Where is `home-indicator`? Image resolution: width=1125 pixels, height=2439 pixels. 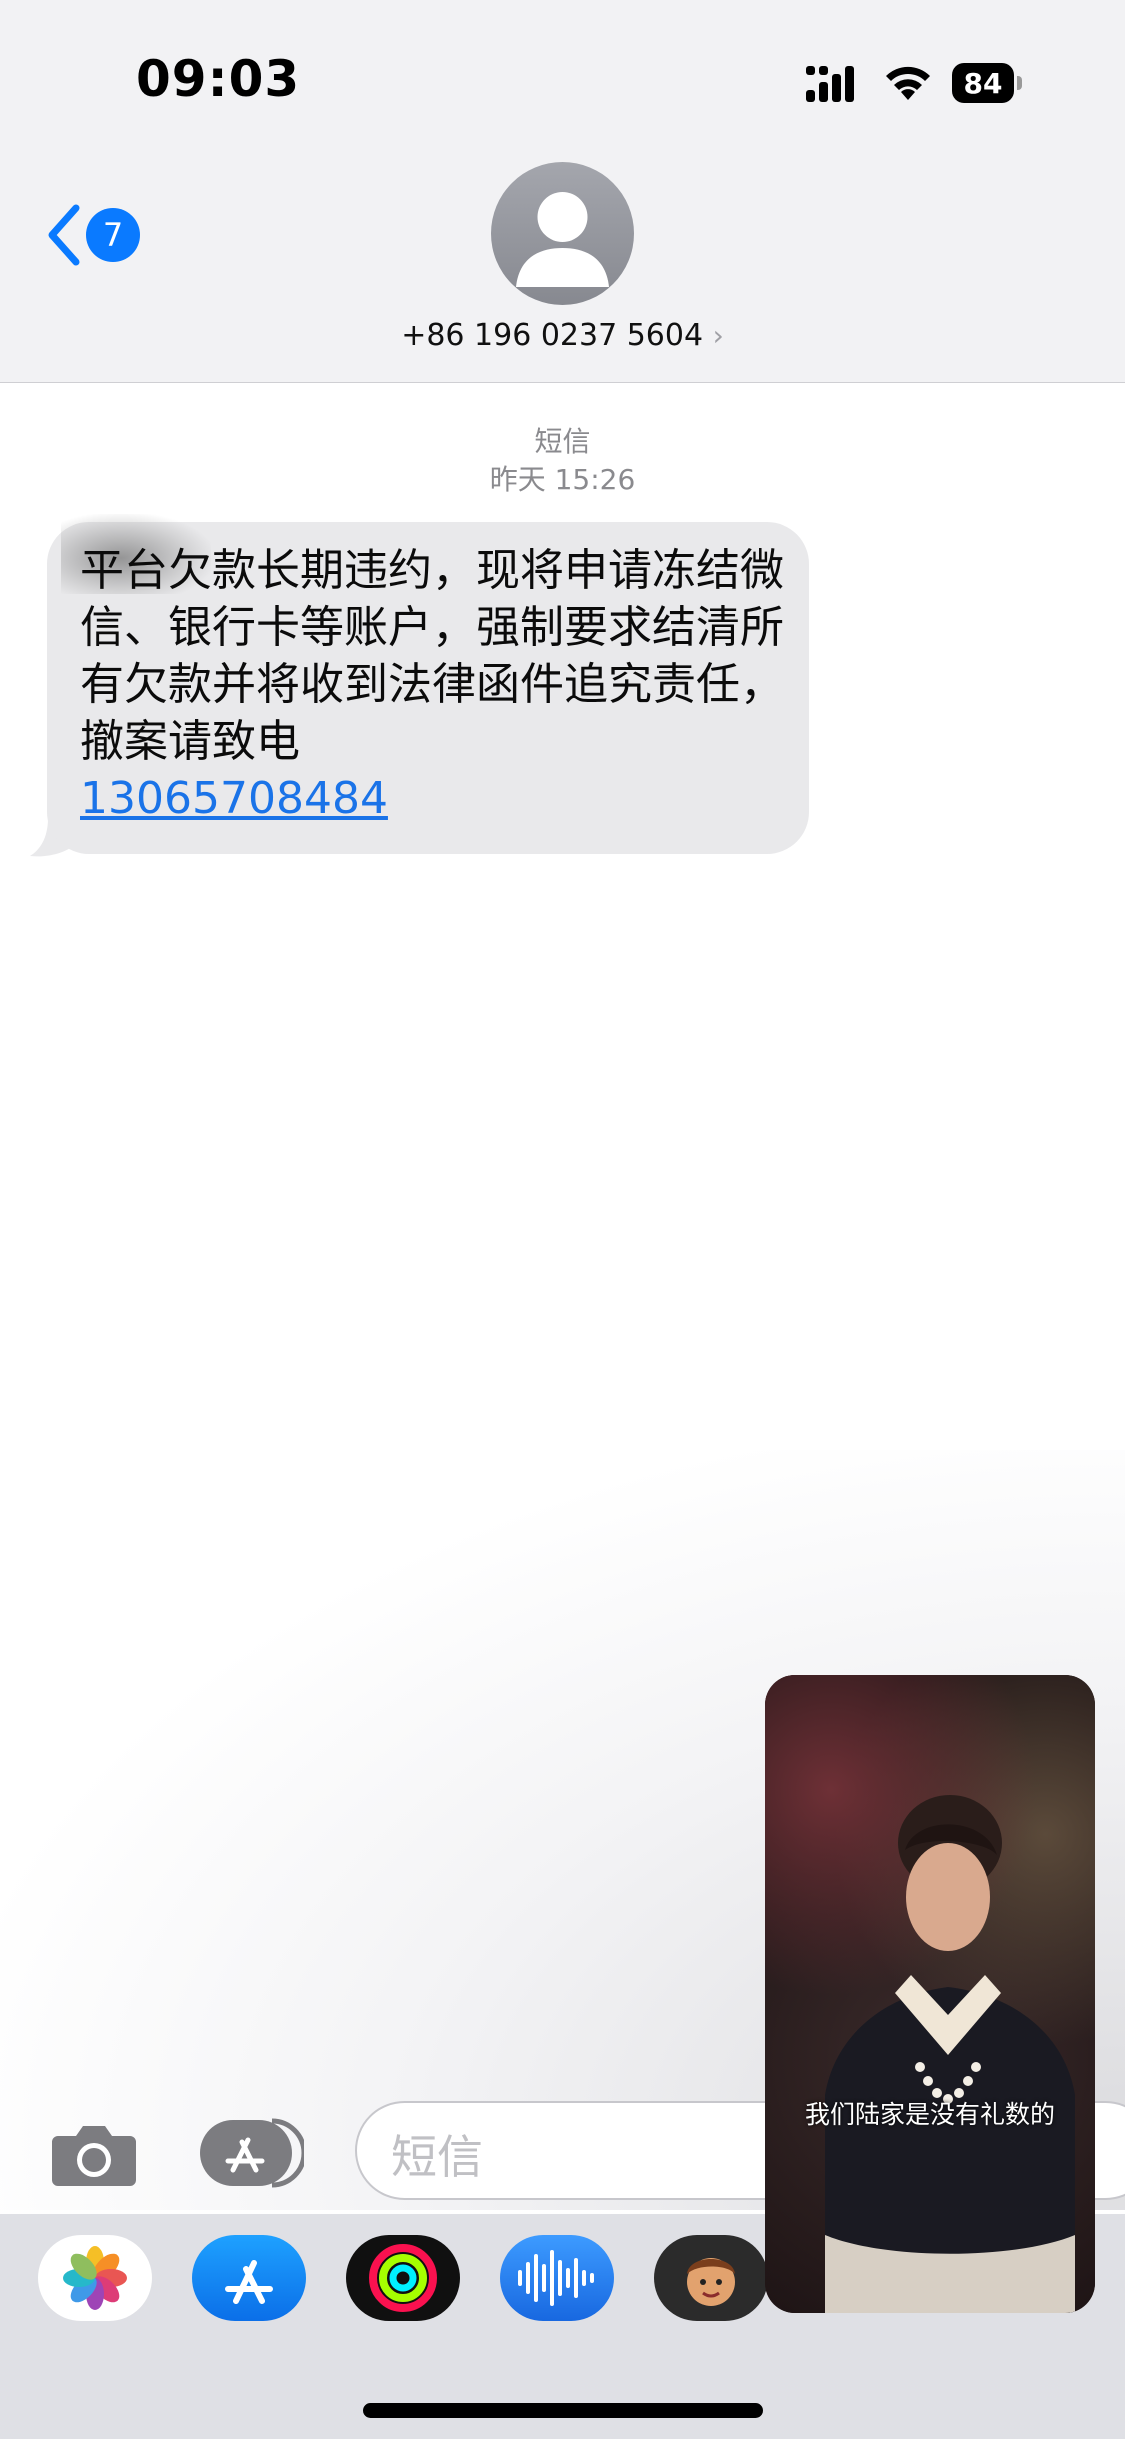
home-indicator is located at coordinates (563, 2410).